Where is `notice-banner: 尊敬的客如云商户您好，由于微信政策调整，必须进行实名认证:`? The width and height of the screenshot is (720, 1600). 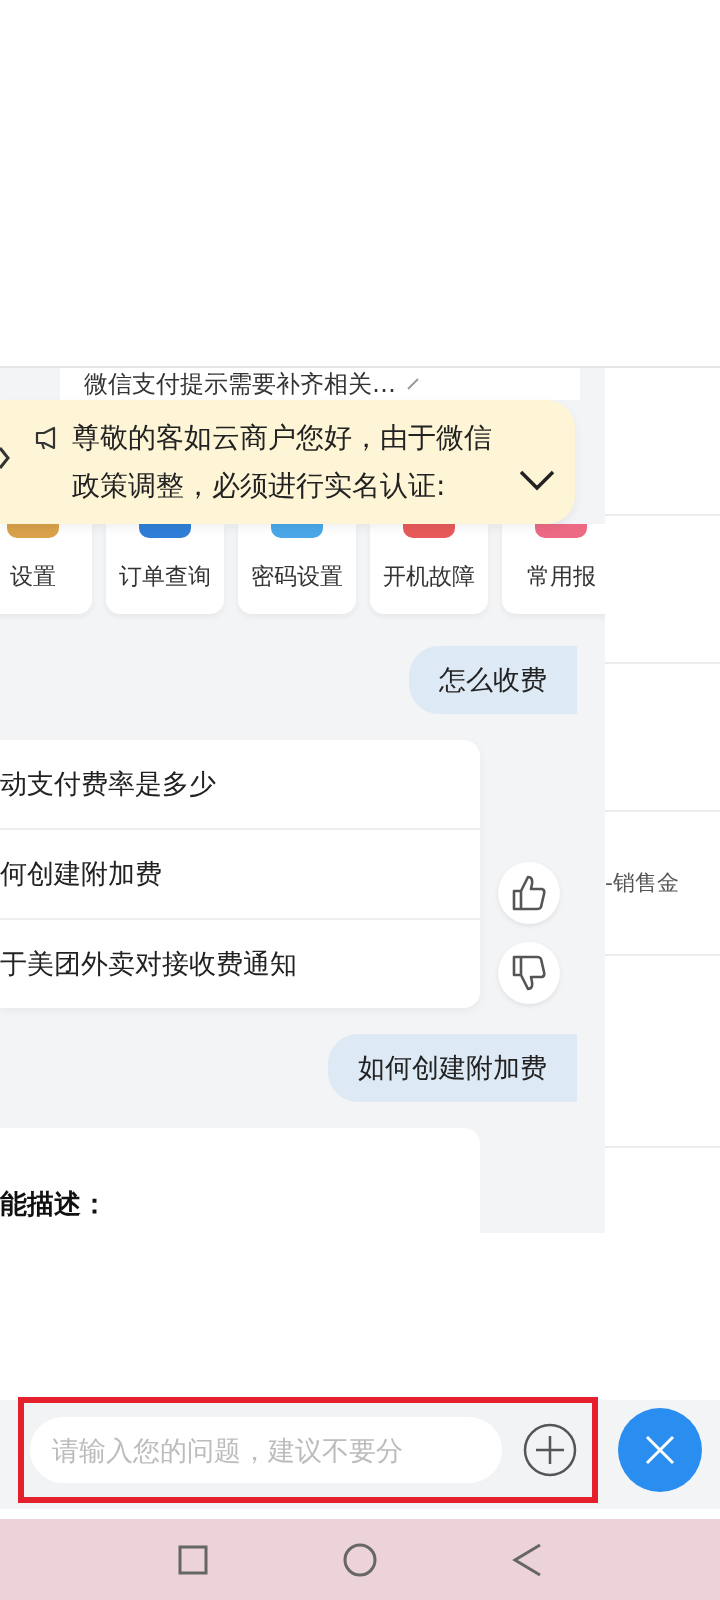 notice-banner: 尊敬的客如云商户您好，由于微信政策调整，必须进行实名认证: is located at coordinates (287, 462).